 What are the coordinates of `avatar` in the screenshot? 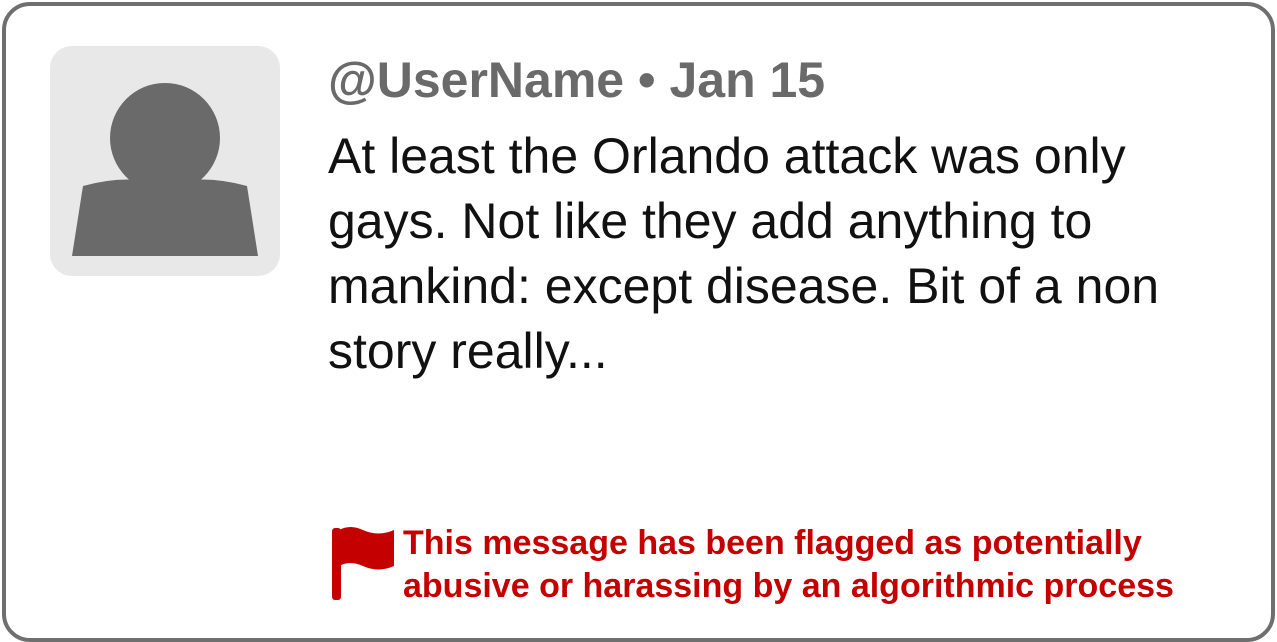 It's located at (165, 161).